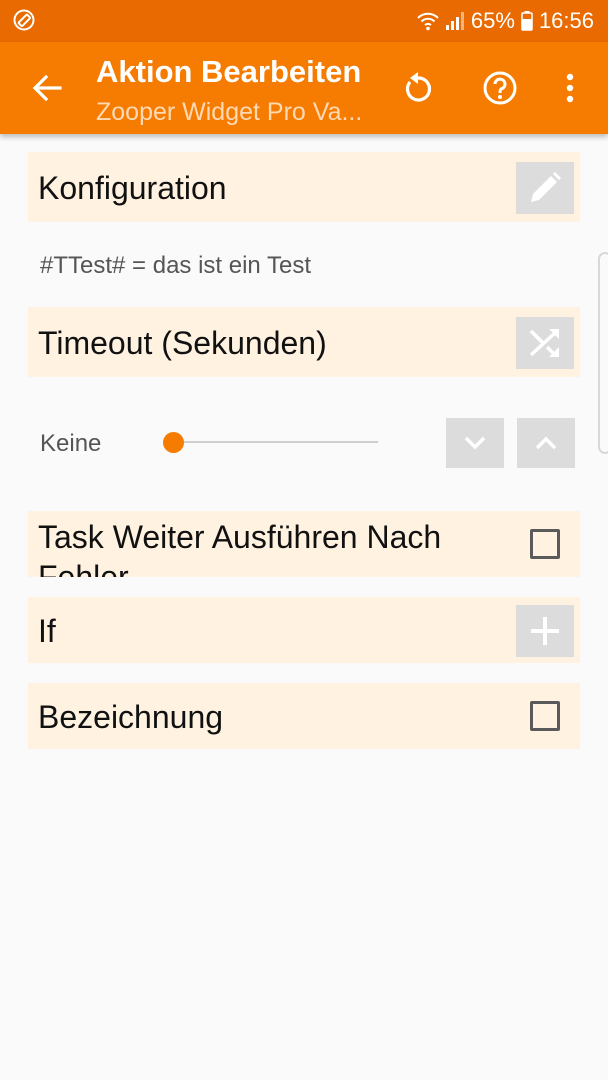 This screenshot has width=608, height=1080. I want to click on battery-percent: 65%, so click(492, 20).